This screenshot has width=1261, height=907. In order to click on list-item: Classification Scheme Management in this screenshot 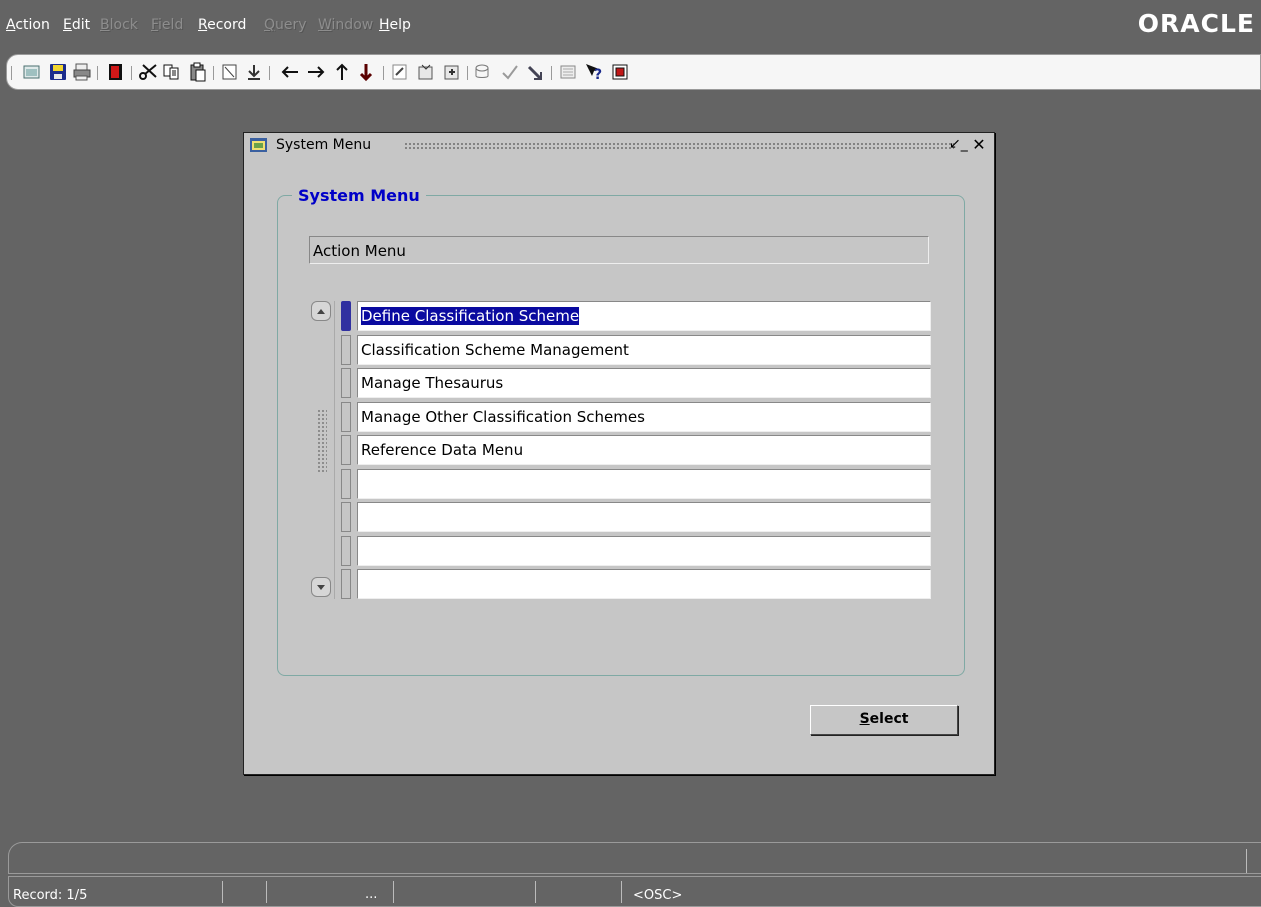, I will do `click(636, 350)`.